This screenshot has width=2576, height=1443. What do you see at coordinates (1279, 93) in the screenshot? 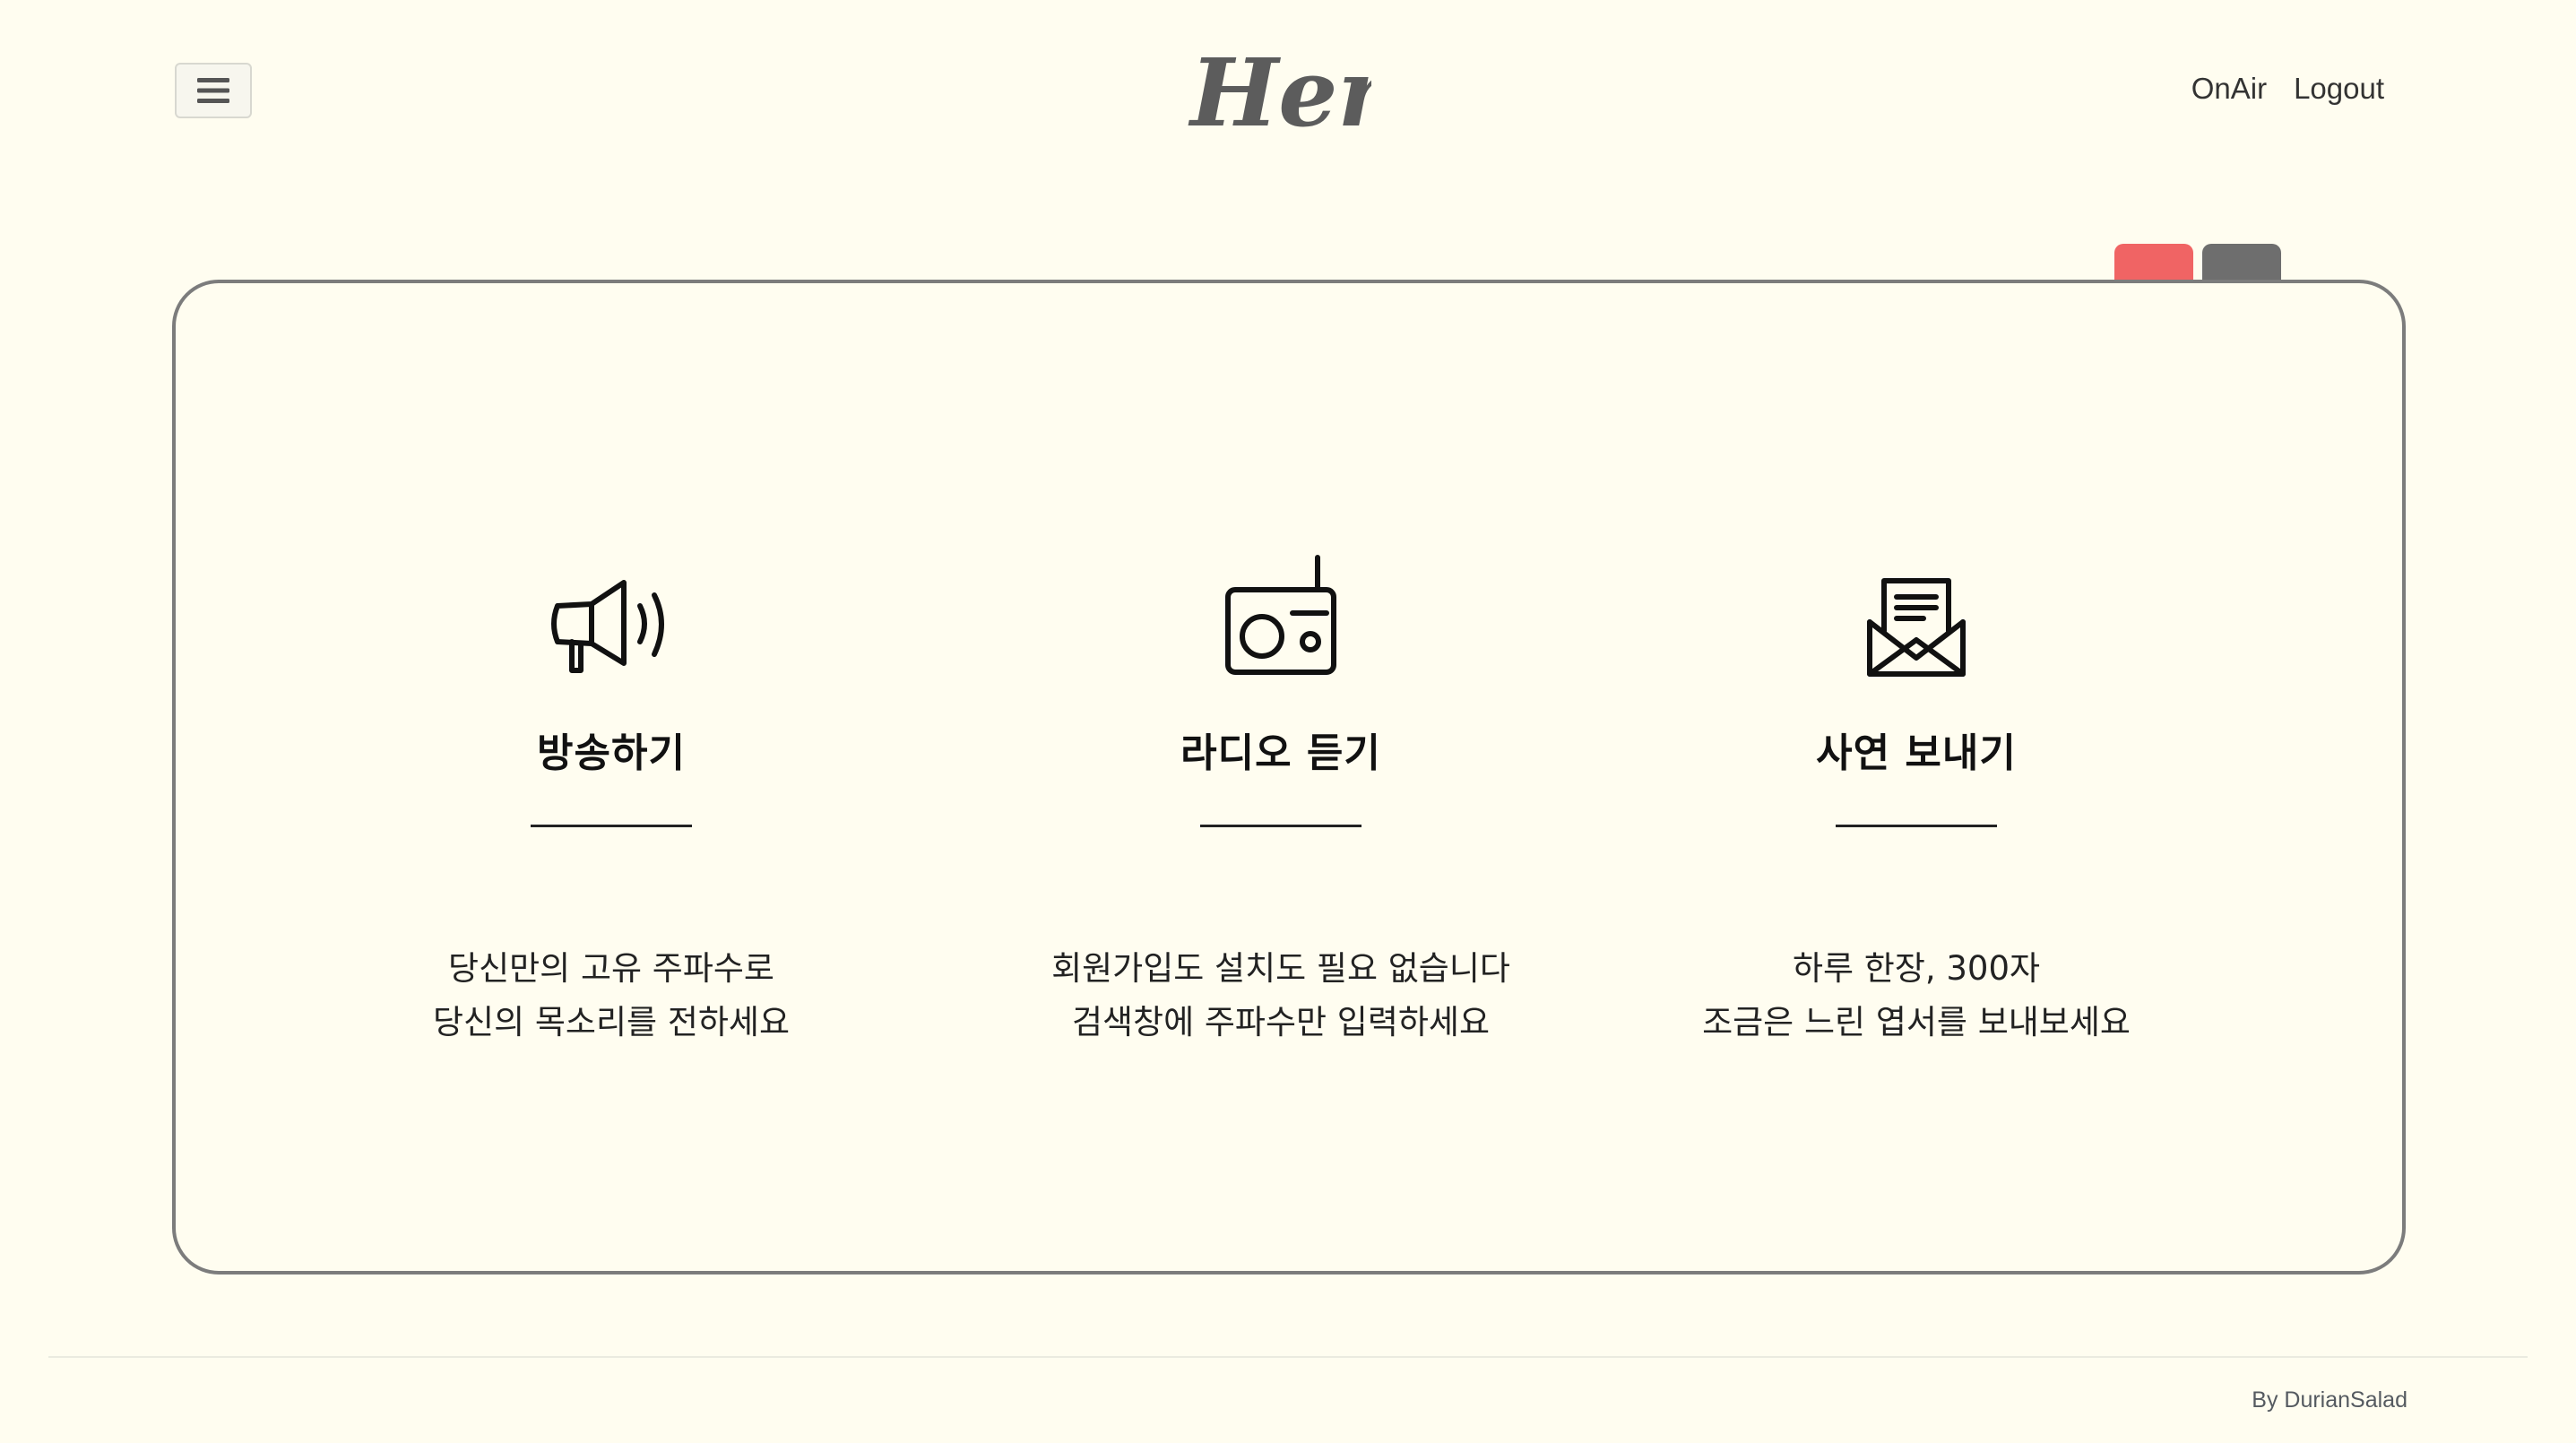
I see `logo-text: Hertz` at bounding box center [1279, 93].